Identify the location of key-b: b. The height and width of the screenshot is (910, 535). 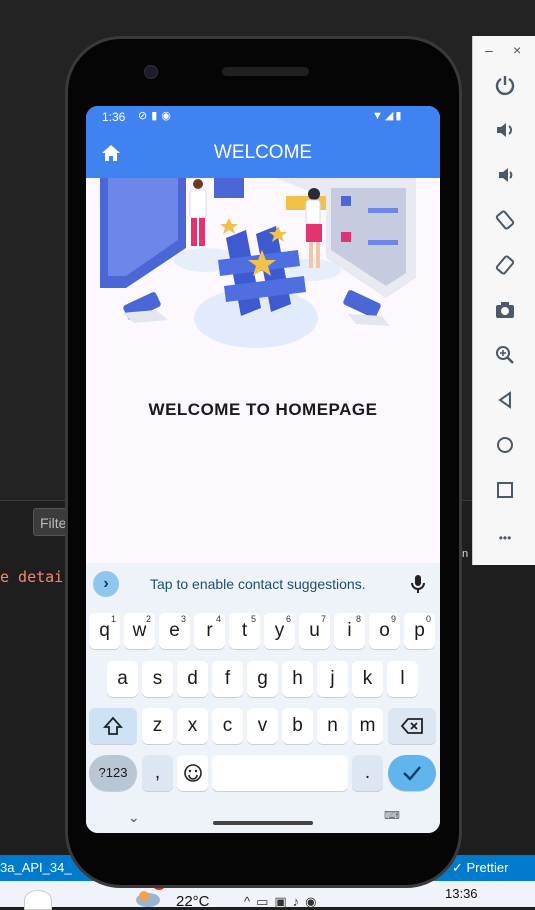
(297, 726).